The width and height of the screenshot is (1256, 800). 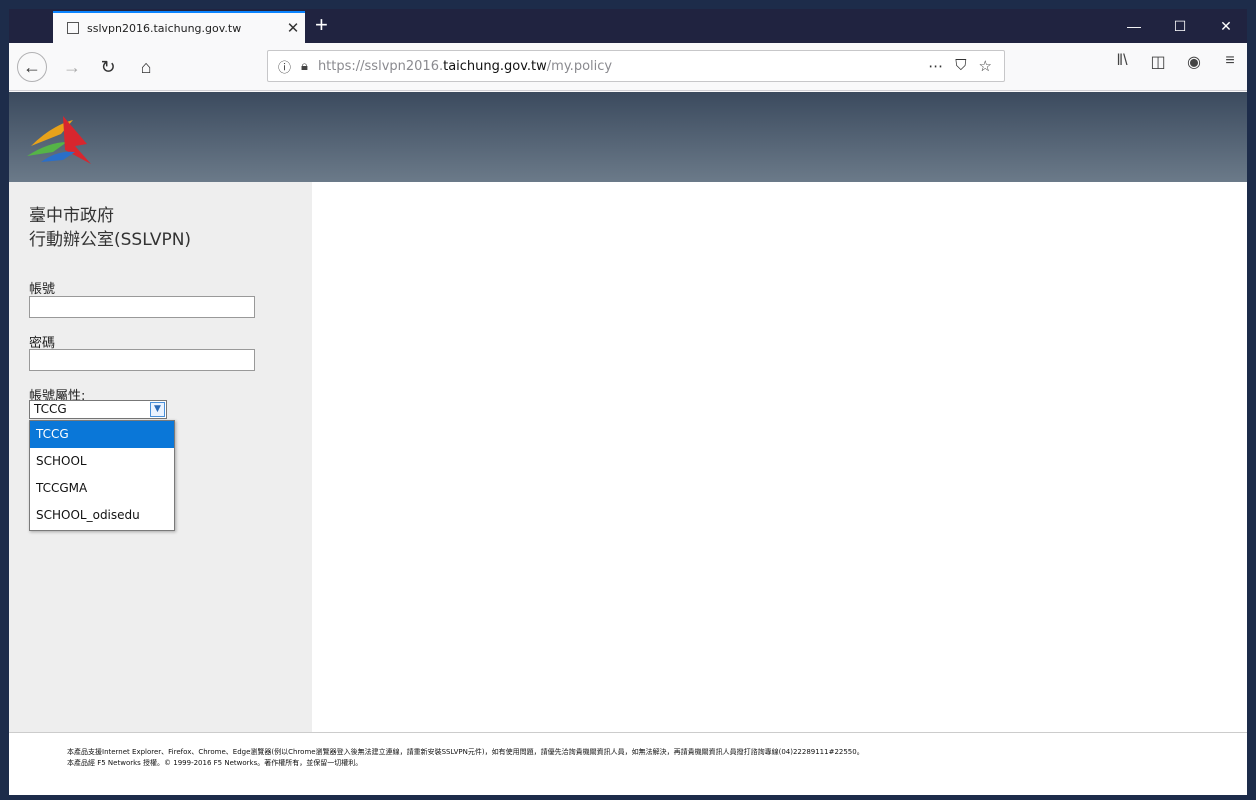 I want to click on dropdown-option: TCCG, so click(x=102, y=434).